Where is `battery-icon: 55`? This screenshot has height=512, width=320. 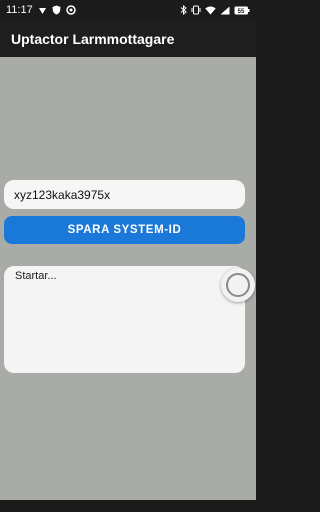 battery-icon: 55 is located at coordinates (242, 10).